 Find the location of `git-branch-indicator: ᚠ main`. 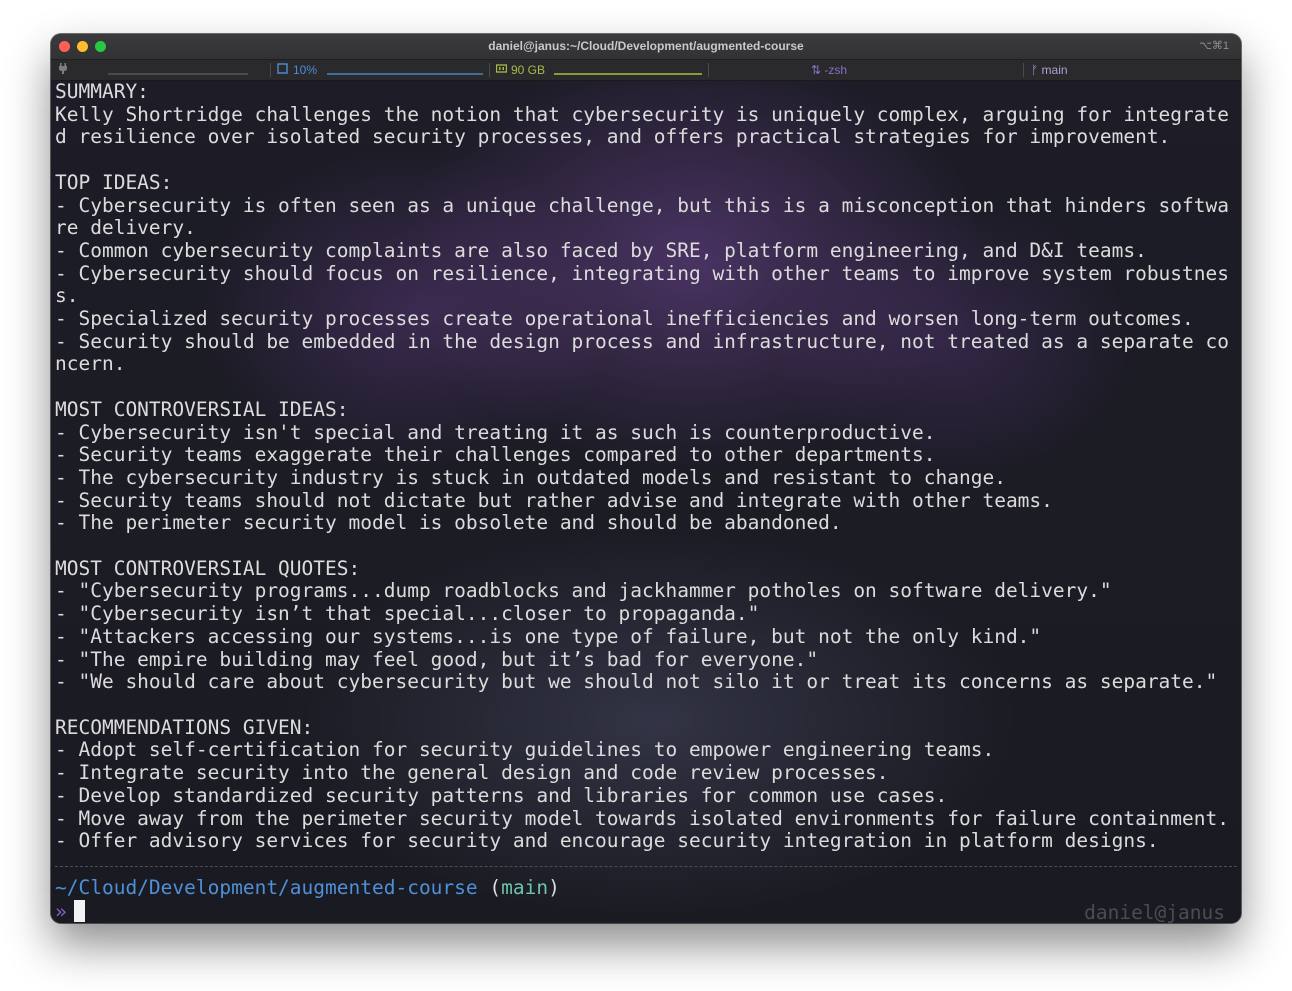

git-branch-indicator: ᚠ main is located at coordinates (1049, 70).